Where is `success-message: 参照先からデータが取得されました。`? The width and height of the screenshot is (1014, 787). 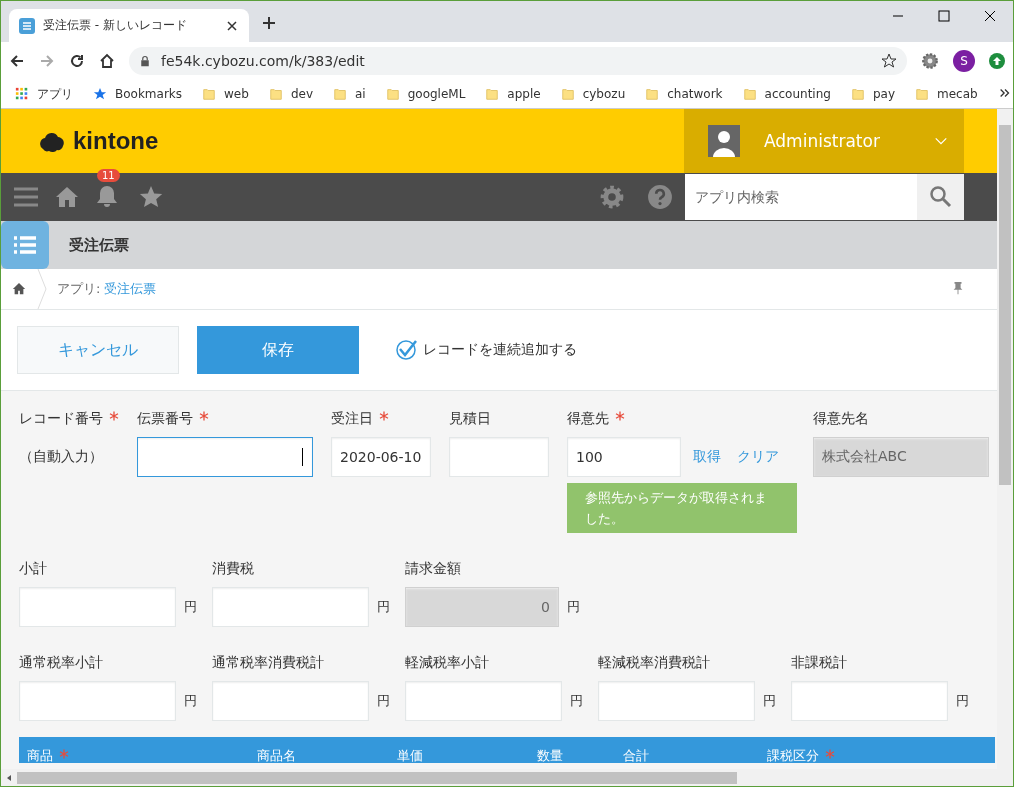
success-message: 参照先からデータが取得されました。 is located at coordinates (682, 508).